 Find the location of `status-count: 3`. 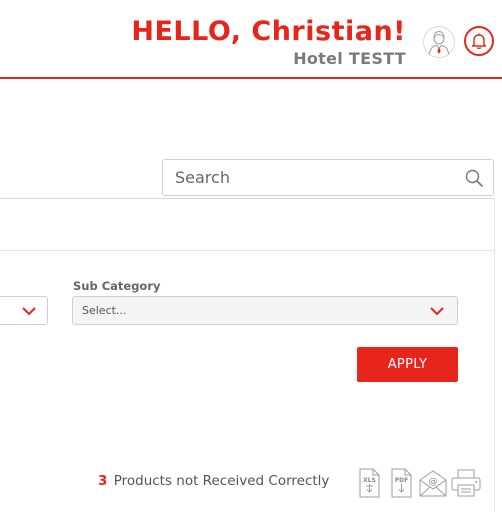

status-count: 3 is located at coordinates (103, 481).